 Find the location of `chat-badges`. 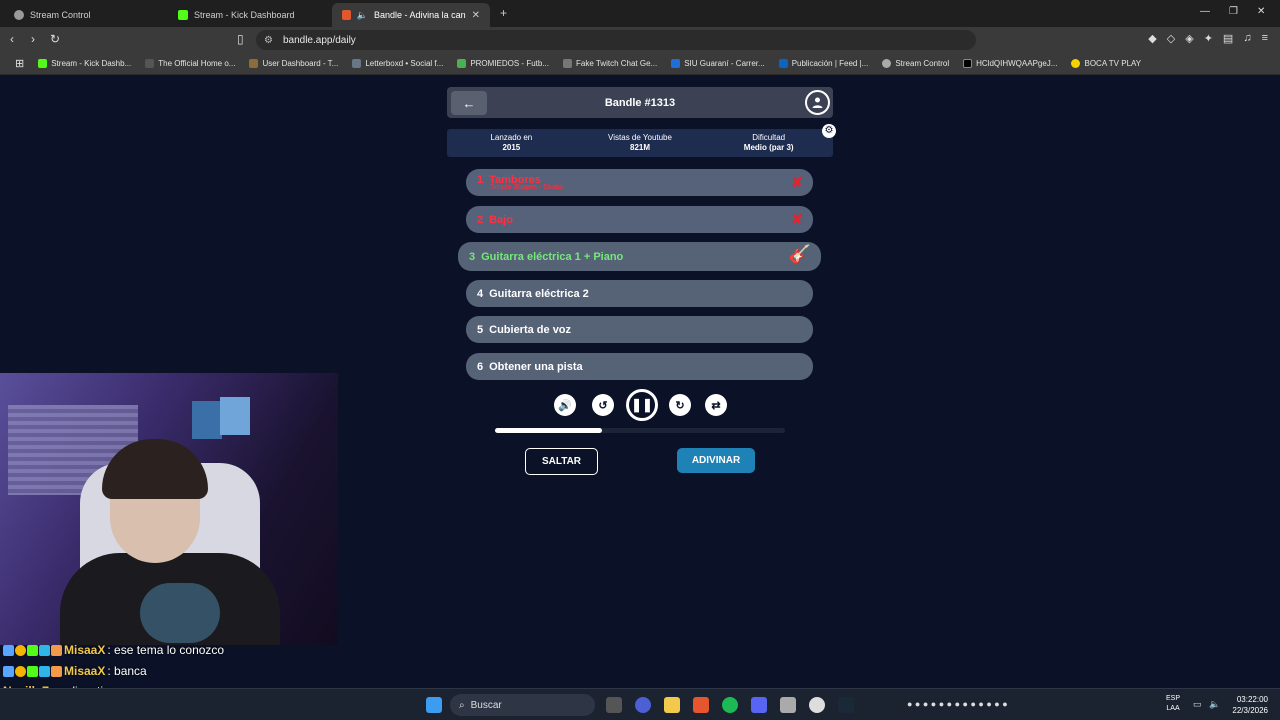

chat-badges is located at coordinates (32, 650).